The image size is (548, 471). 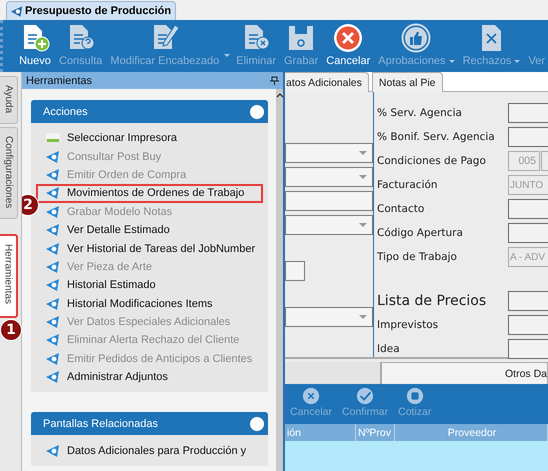 What do you see at coordinates (528, 185) in the screenshot?
I see `input-field: JUNTO` at bounding box center [528, 185].